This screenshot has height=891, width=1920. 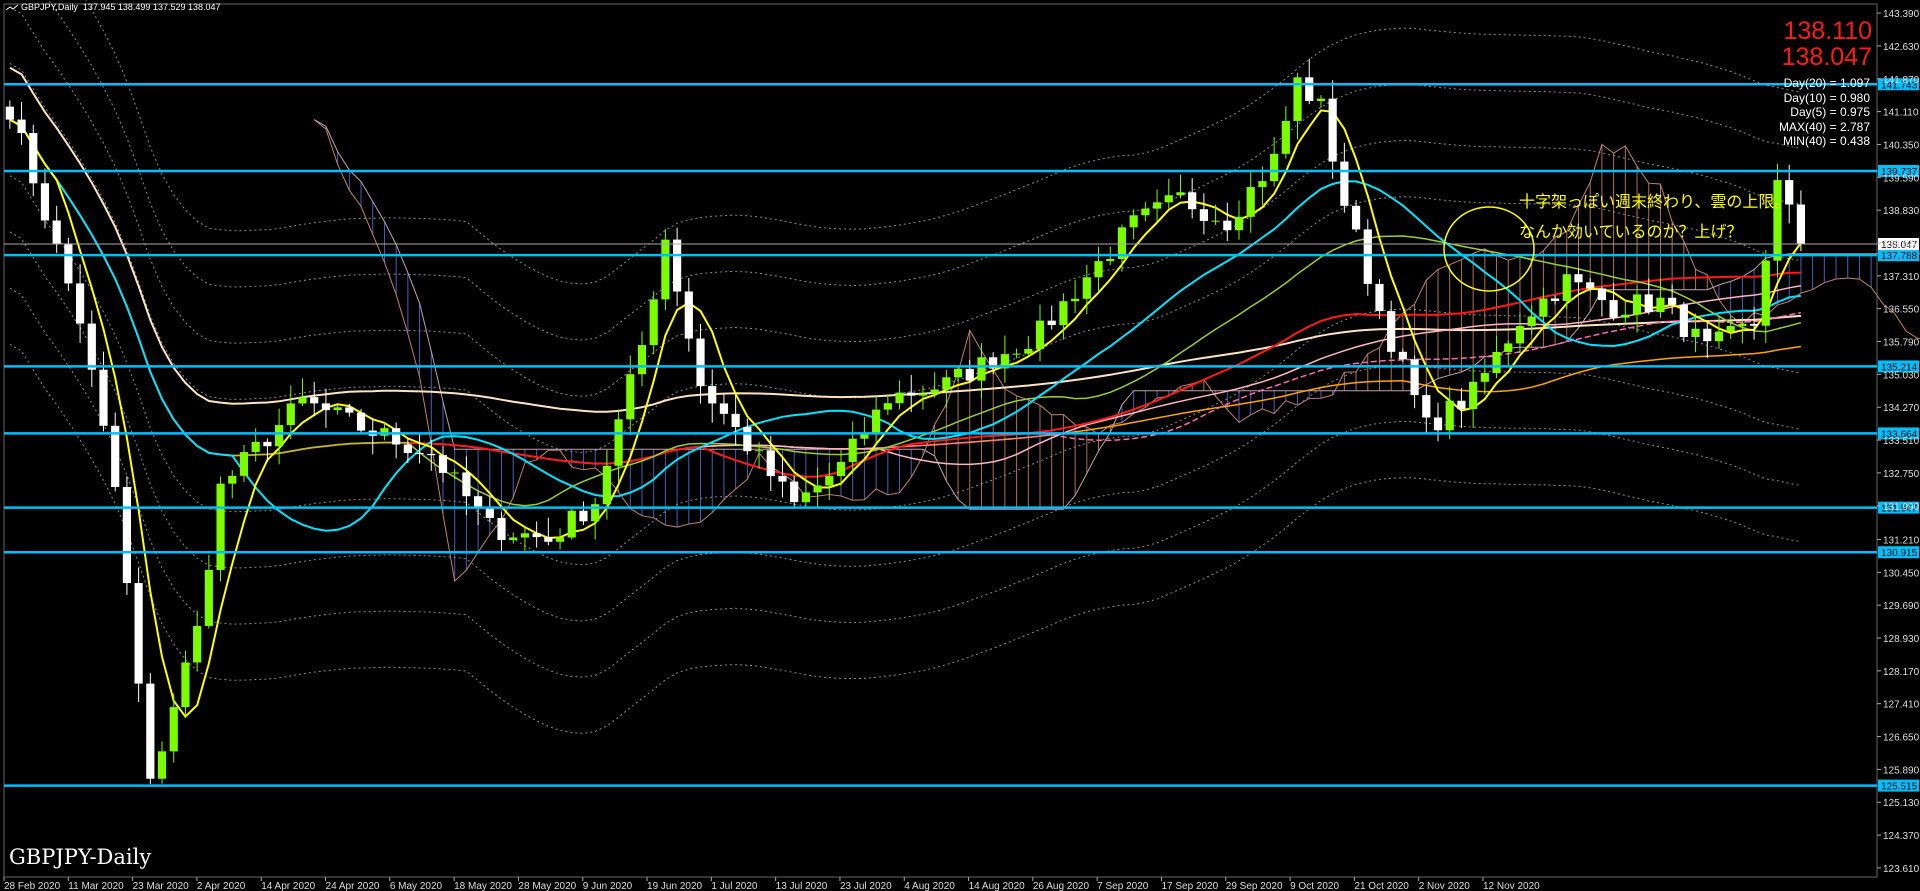 I want to click on x-tick-label: 11 Mar 2020, so click(x=96, y=886).